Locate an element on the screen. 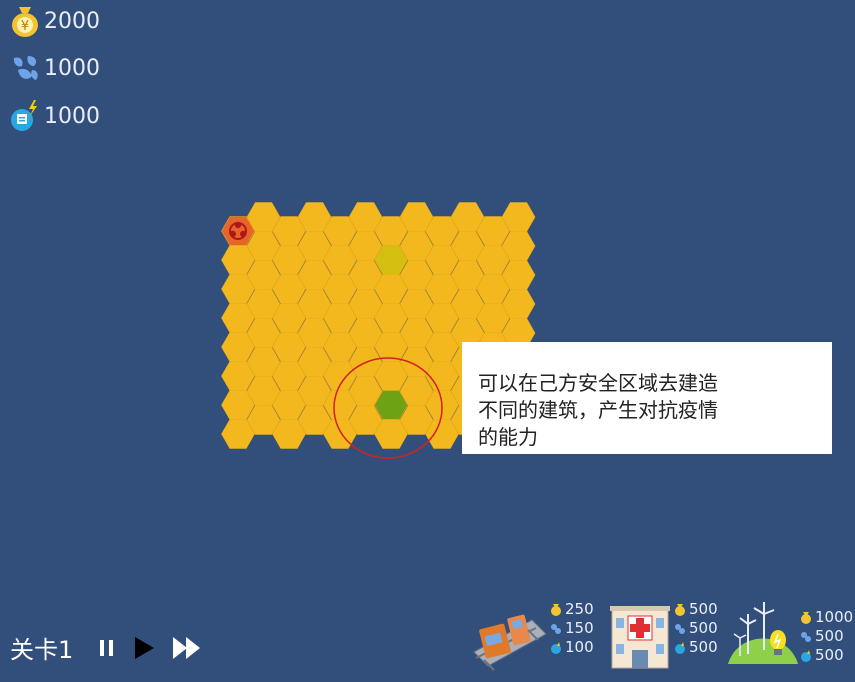 Image resolution: width=855 pixels, height=682 pixels. level-controls: 关卡1 is located at coordinates (106, 647).